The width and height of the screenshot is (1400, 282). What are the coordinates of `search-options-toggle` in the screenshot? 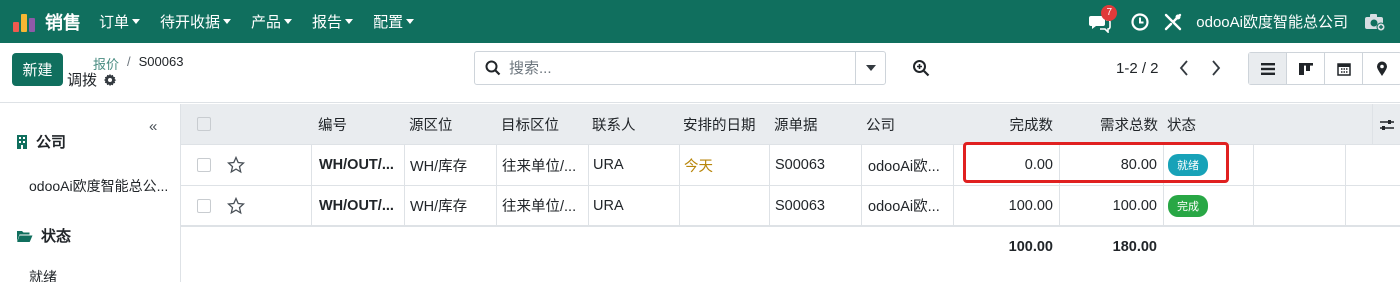 It's located at (870, 68).